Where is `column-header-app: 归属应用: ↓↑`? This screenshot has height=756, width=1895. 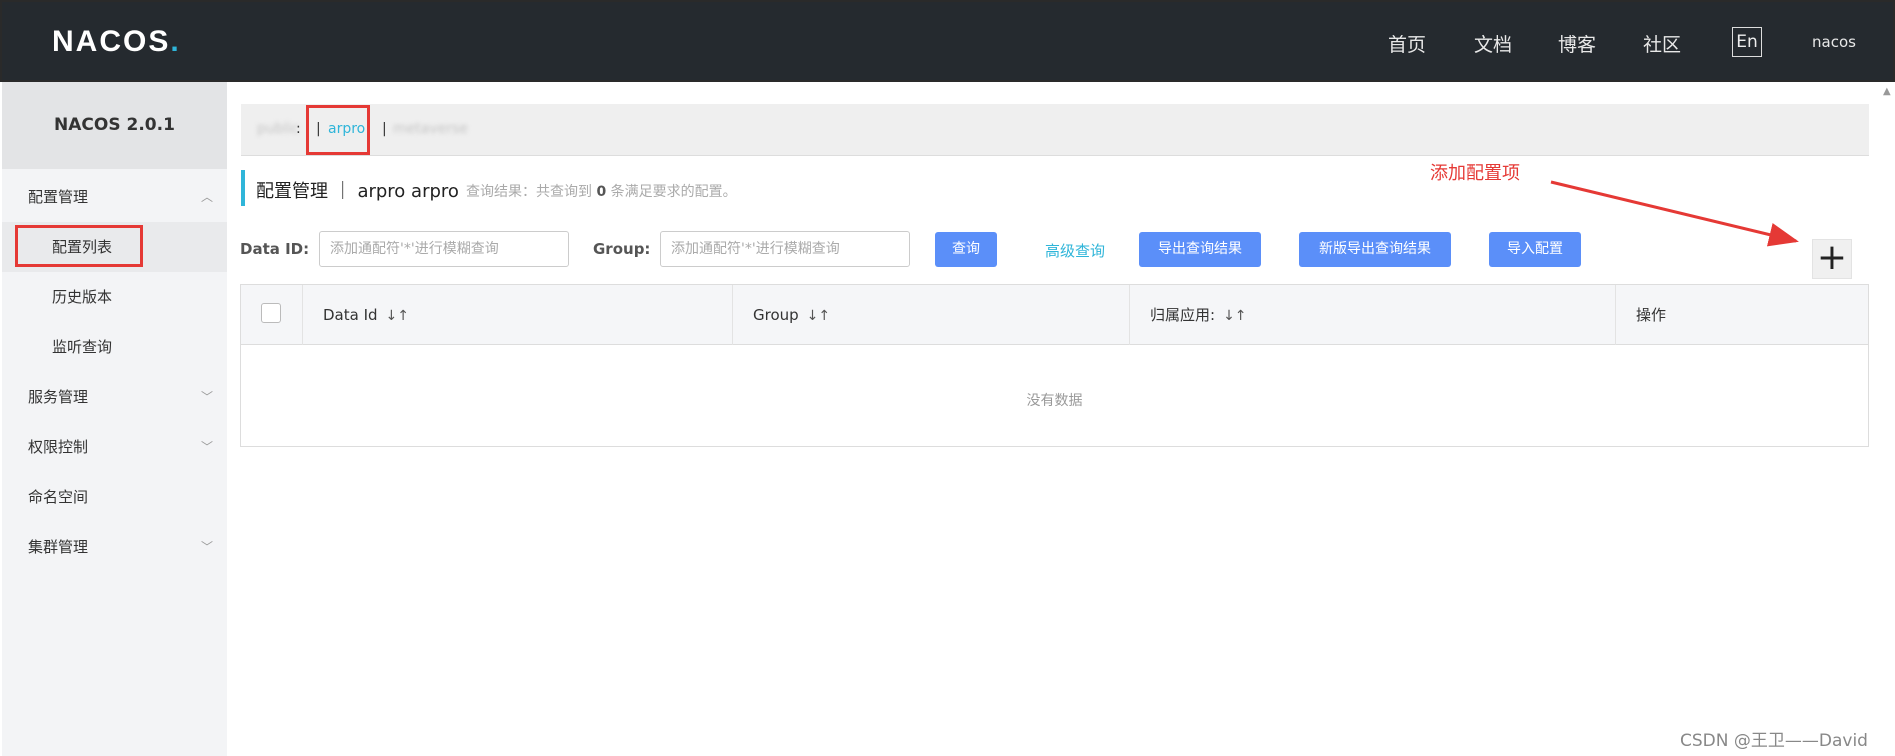
column-header-app: 归属应用: ↓↑ is located at coordinates (1373, 315).